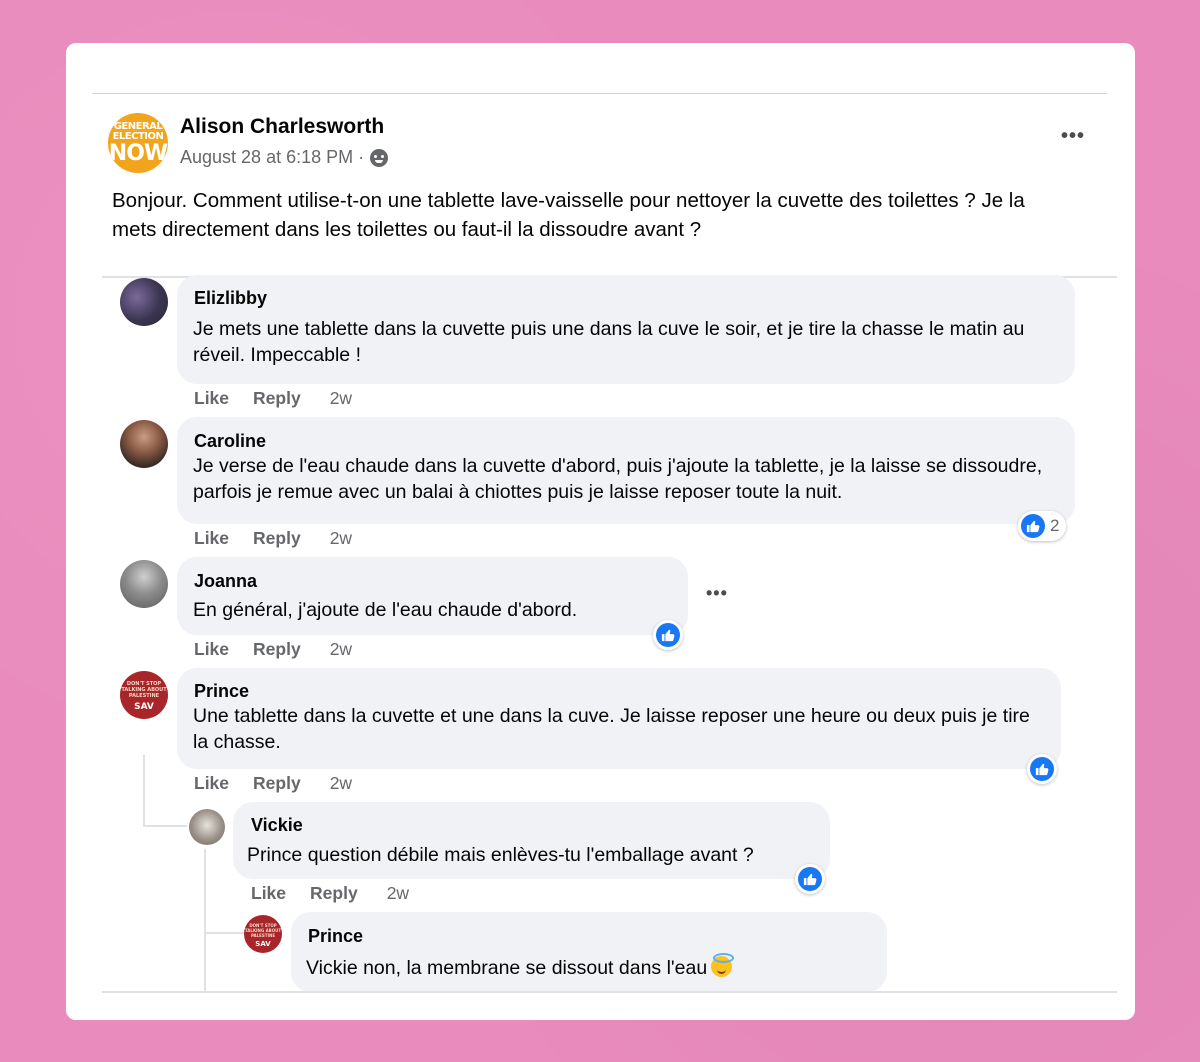 The width and height of the screenshot is (1200, 1062). I want to click on mention-link: Vickie, so click(332, 968).